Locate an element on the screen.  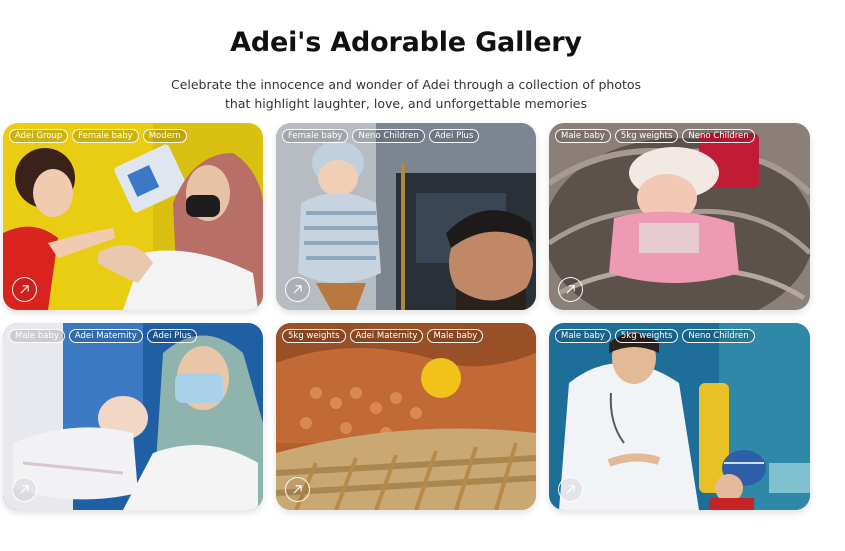
tag-list: Adei Group Female baby Modern is located at coordinates (98, 136).